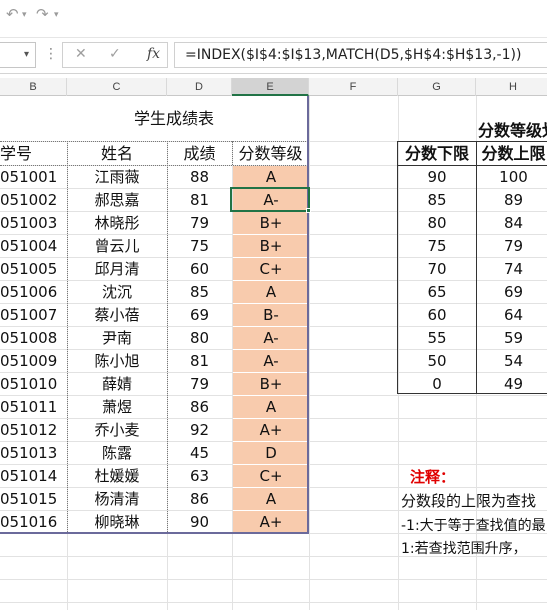  Describe the element at coordinates (273, 19) in the screenshot. I see `quick-access-toolbar: ↶ ▾ ↷ ▾` at that location.